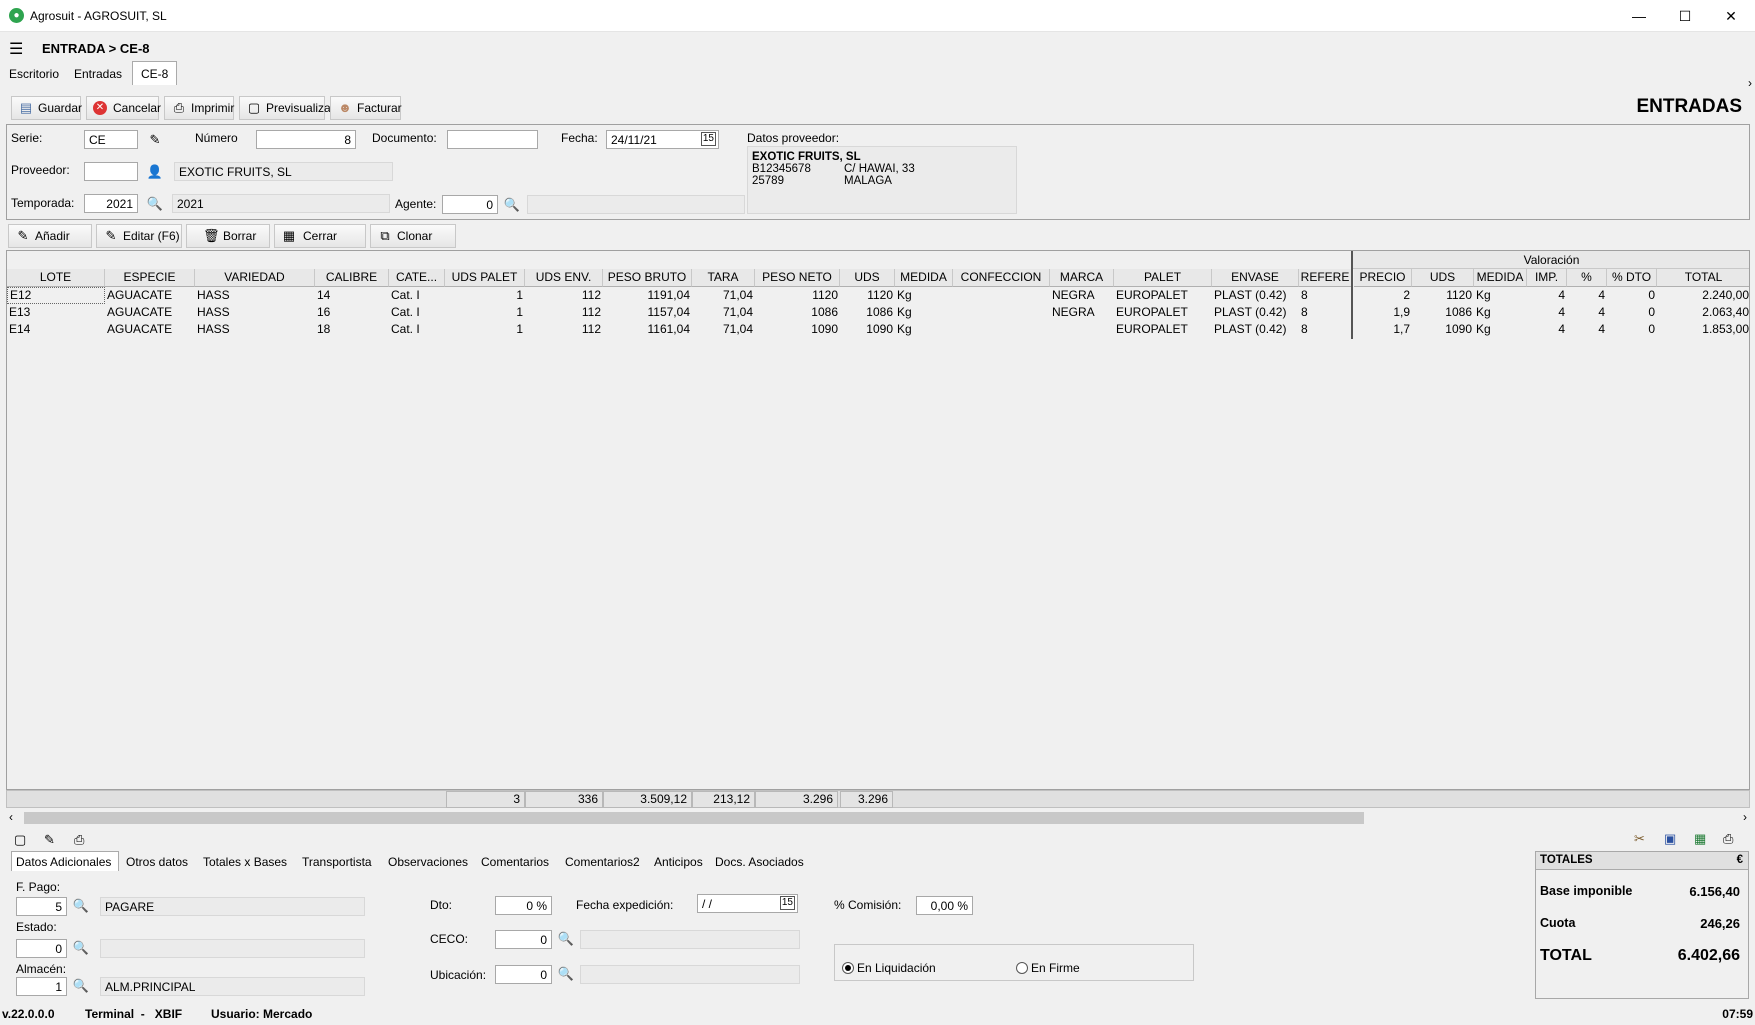 Image resolution: width=1755 pixels, height=1025 pixels. I want to click on col-header-envase-15: ENVASE, so click(1255, 278).